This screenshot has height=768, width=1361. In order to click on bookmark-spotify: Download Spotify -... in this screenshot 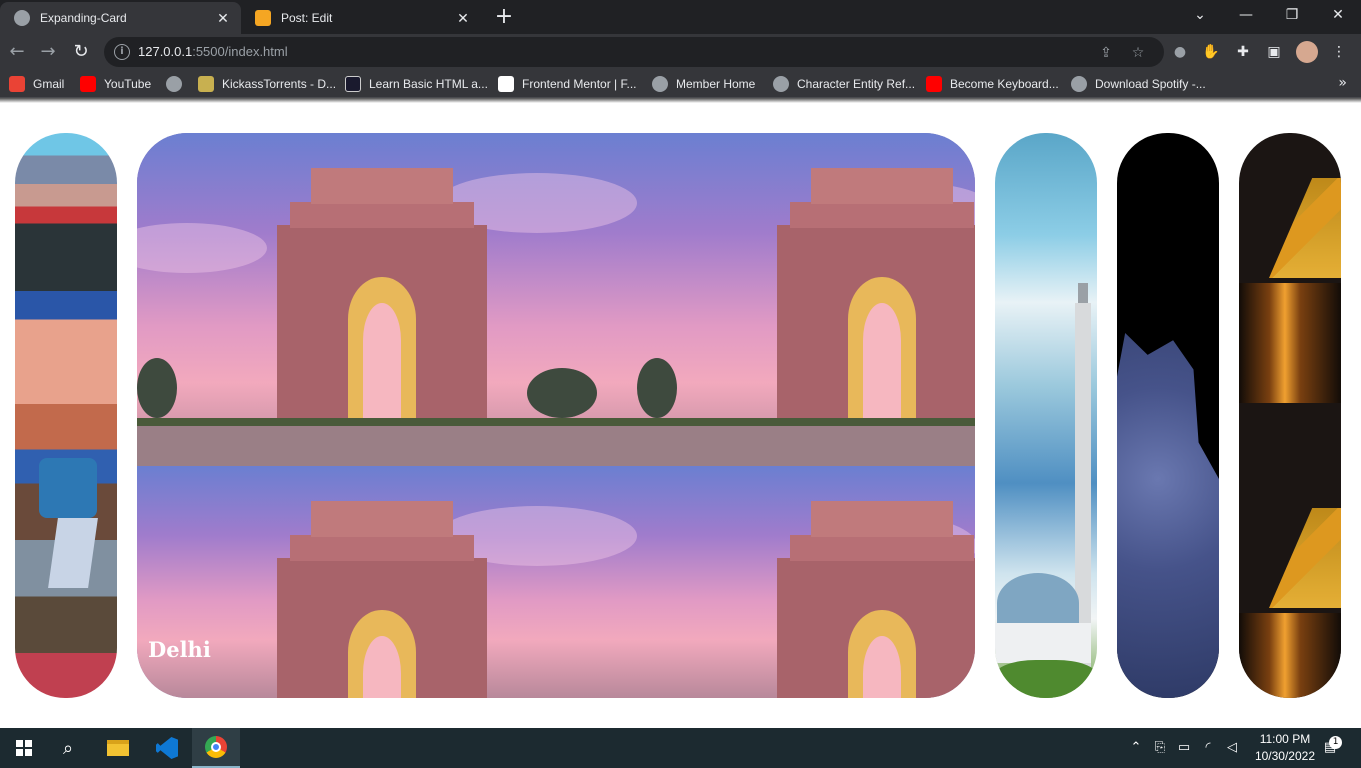, I will do `click(1138, 84)`.